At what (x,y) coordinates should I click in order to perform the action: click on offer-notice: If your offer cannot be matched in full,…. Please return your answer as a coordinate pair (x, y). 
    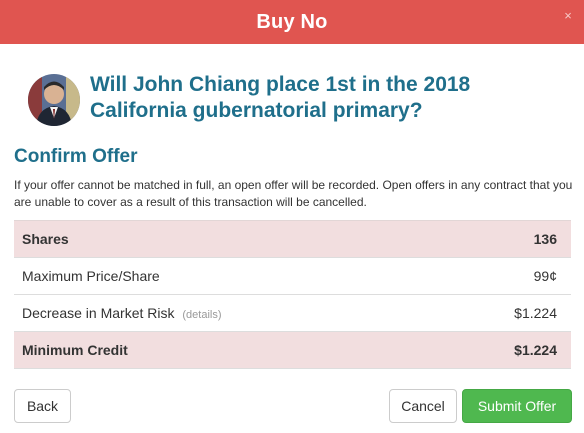
    Looking at the image, I should click on (293, 193).